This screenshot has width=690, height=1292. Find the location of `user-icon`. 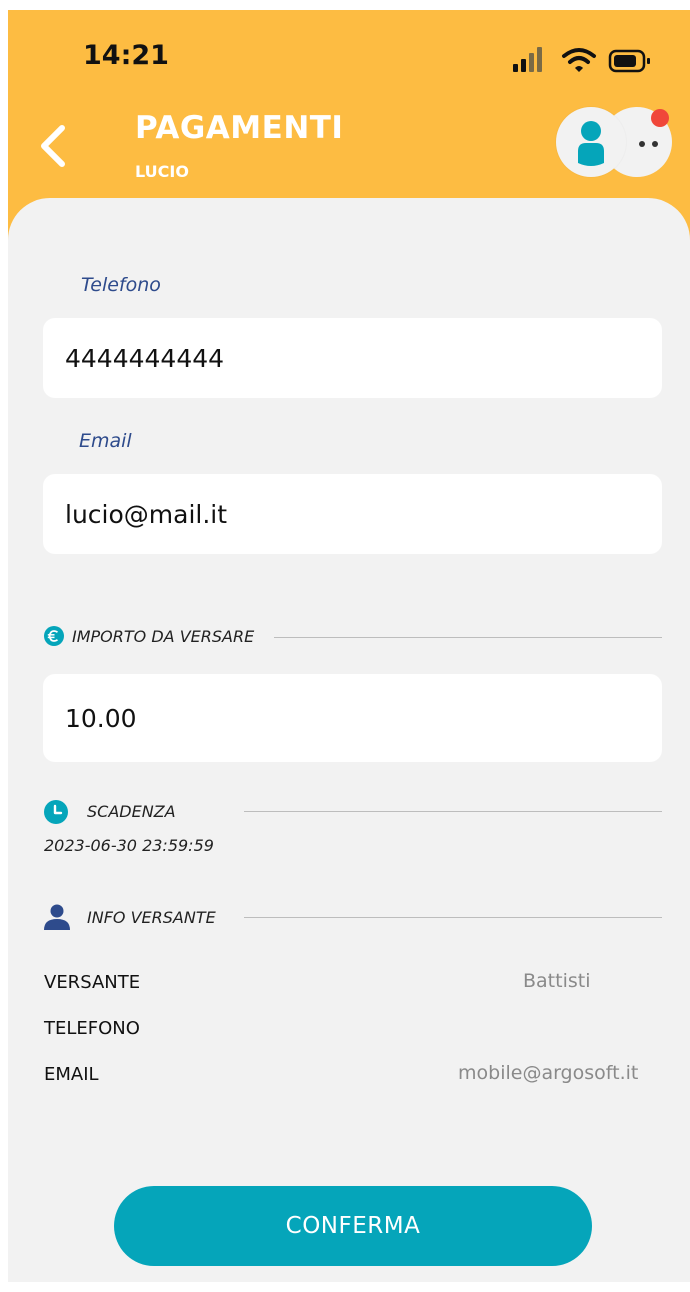

user-icon is located at coordinates (591, 143).